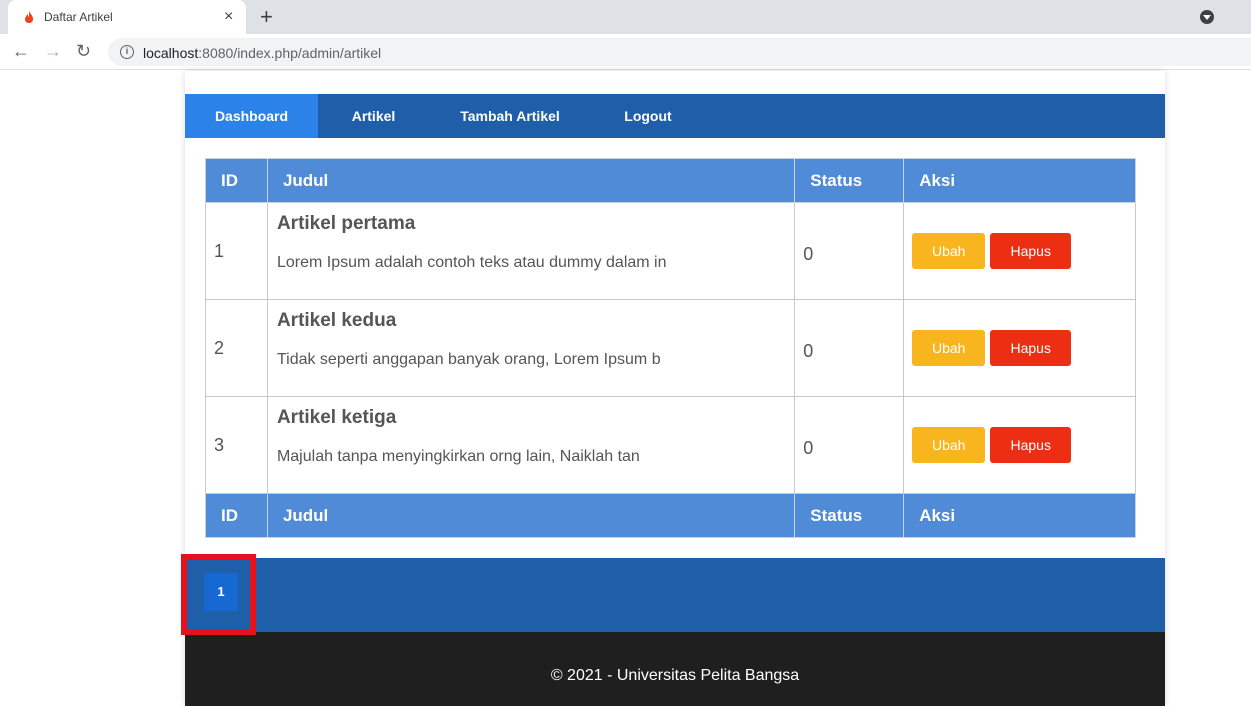  What do you see at coordinates (228, 17) in the screenshot?
I see `close-tab-icon: ×` at bounding box center [228, 17].